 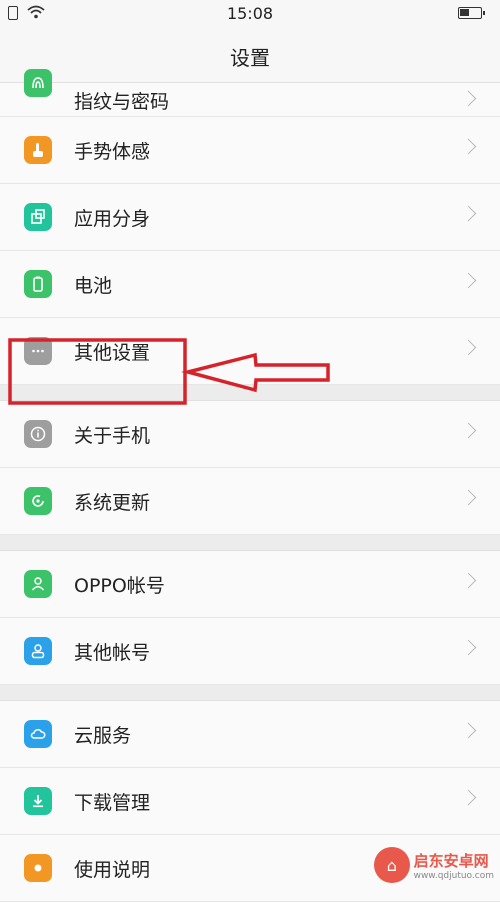 I want to click on update-icon, so click(x=38, y=501).